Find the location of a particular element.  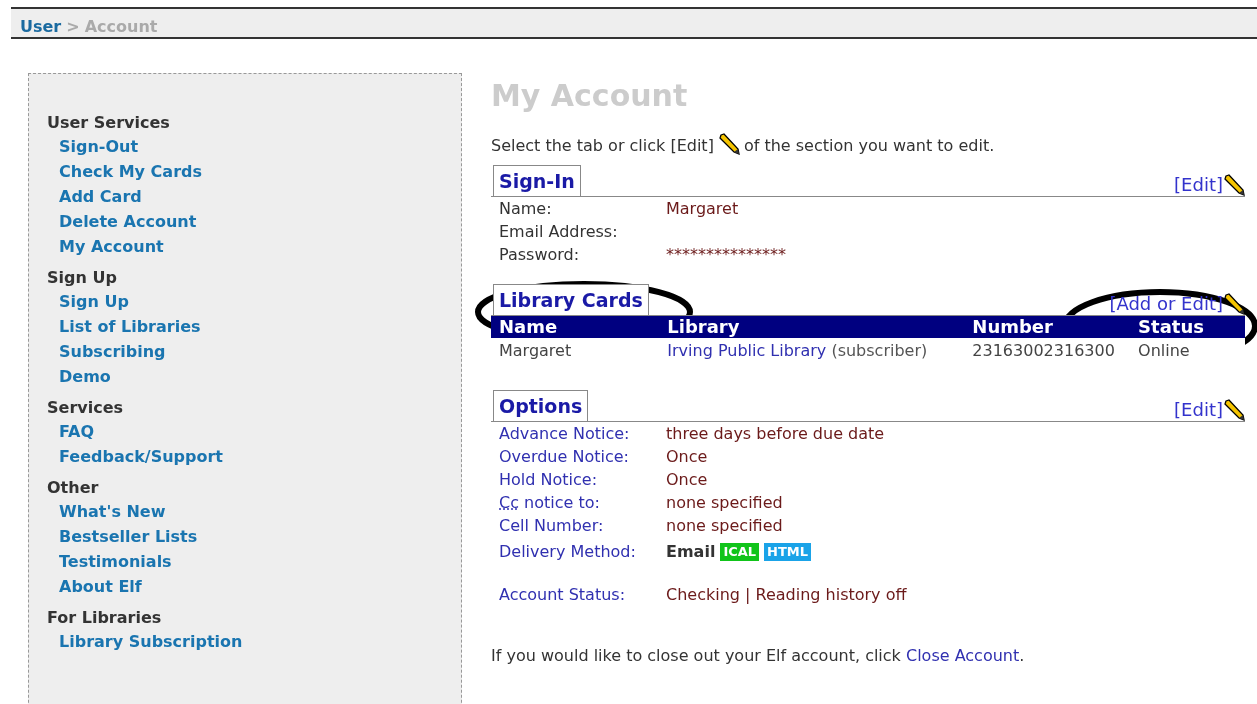

format-badge: ICAL is located at coordinates (740, 551).